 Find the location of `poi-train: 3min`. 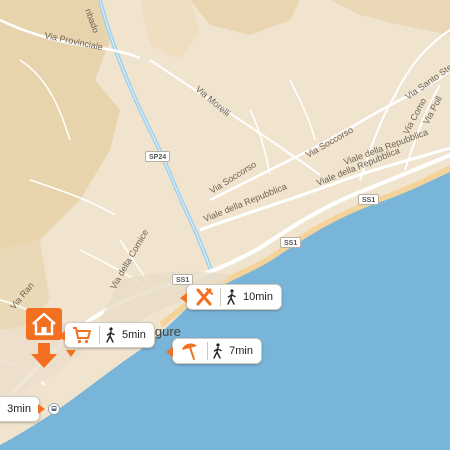

poi-train: 3min is located at coordinates (20, 409).